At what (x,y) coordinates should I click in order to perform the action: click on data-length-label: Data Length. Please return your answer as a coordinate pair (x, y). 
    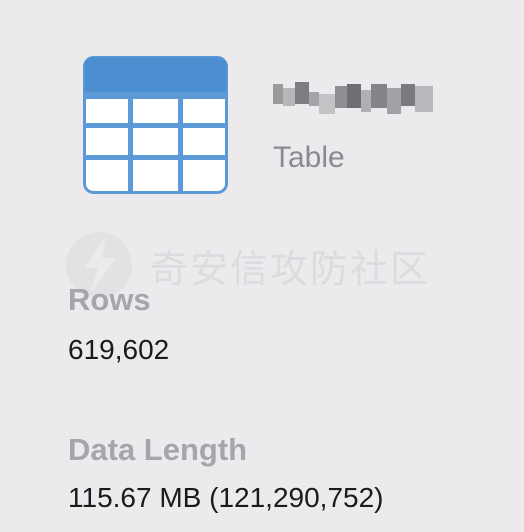
    Looking at the image, I should click on (158, 449).